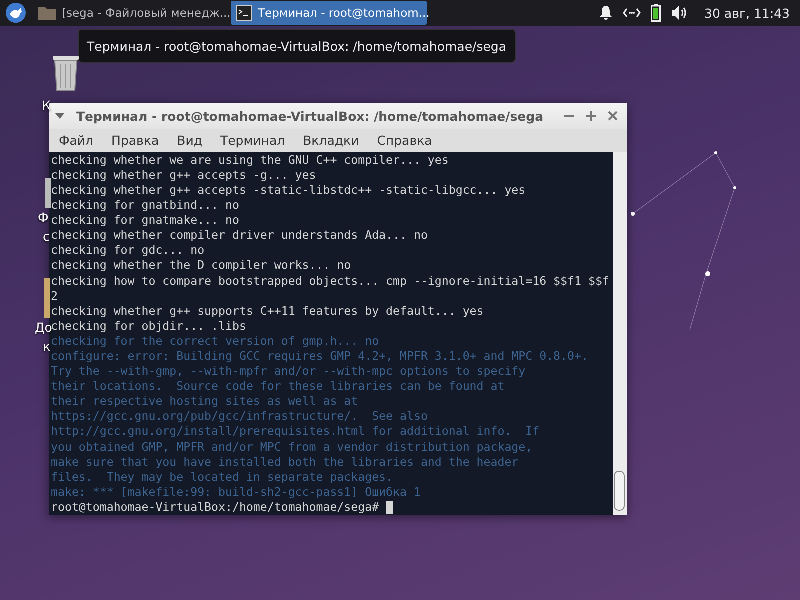  I want to click on terminal-line: checking for gdc... no, so click(128, 250).